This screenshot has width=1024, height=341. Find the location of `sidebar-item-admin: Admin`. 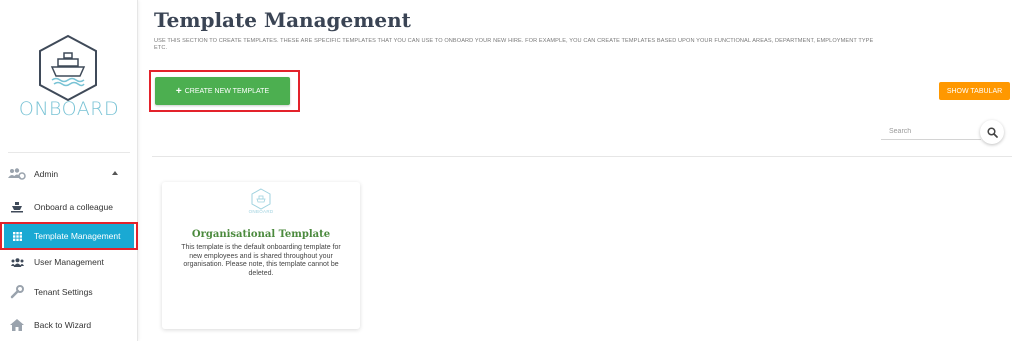

sidebar-item-admin: Admin is located at coordinates (69, 174).